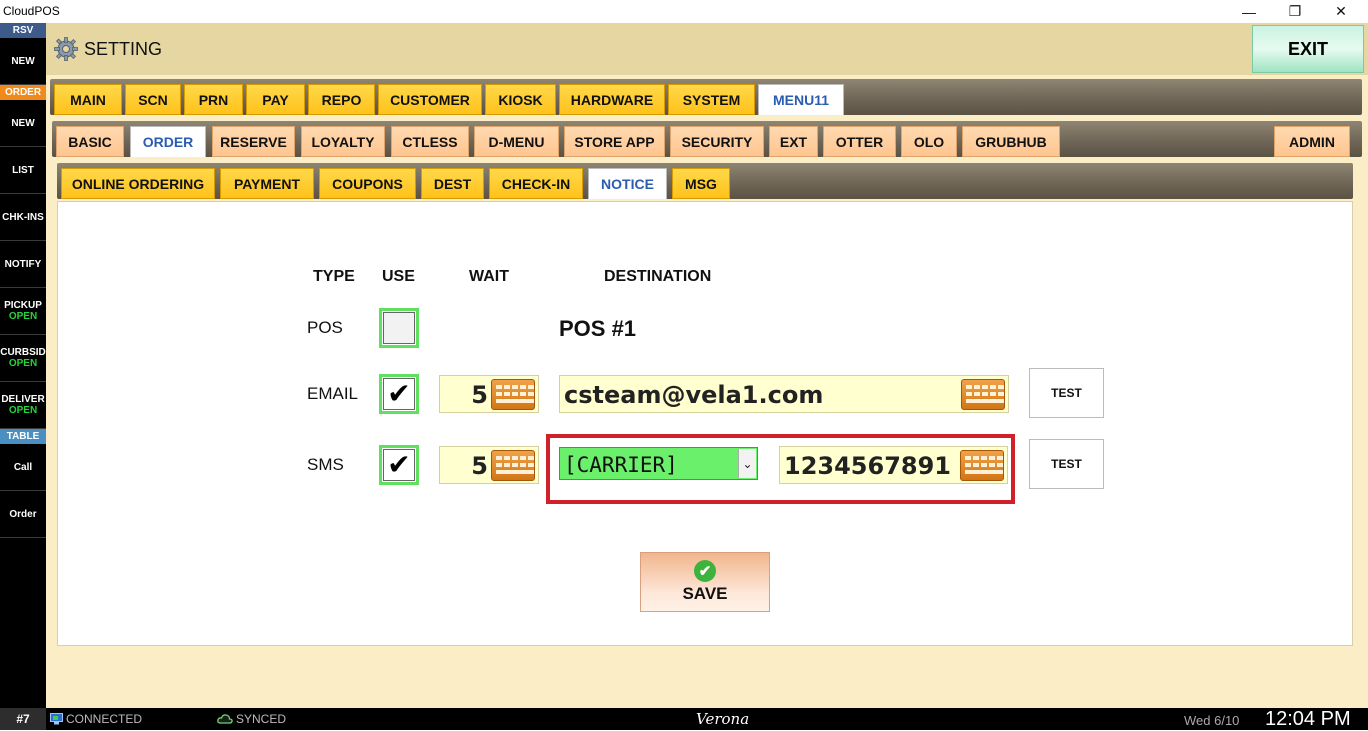  I want to click on sms-phone-value: 1234567891, so click(867, 466).